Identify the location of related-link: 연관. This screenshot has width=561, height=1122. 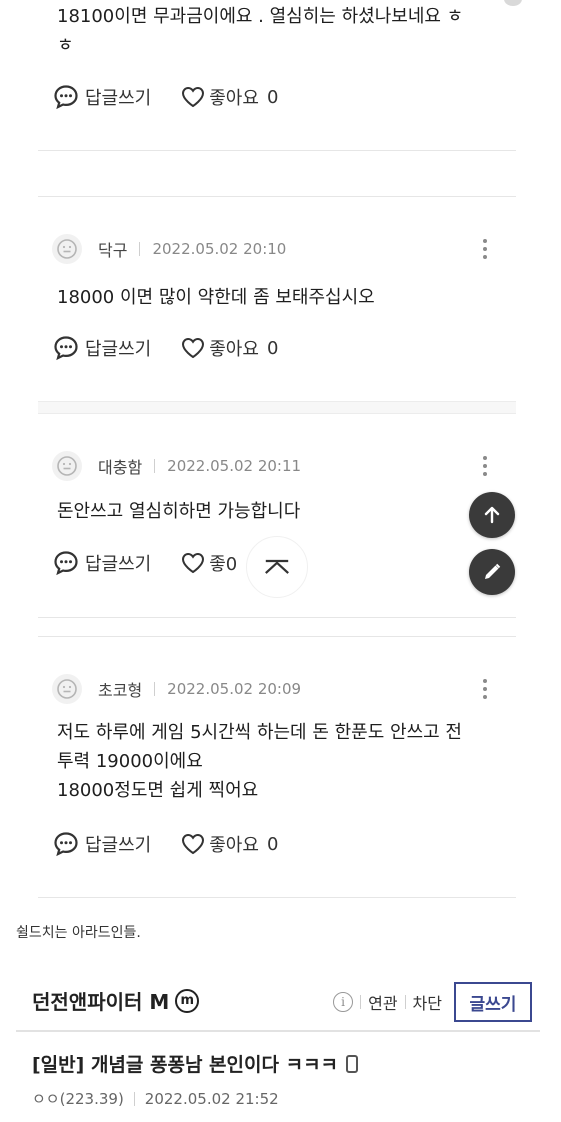
(382, 1002).